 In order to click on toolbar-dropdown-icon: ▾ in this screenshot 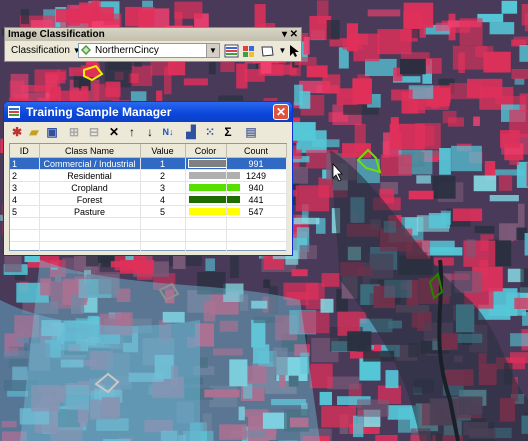, I will do `click(284, 34)`.